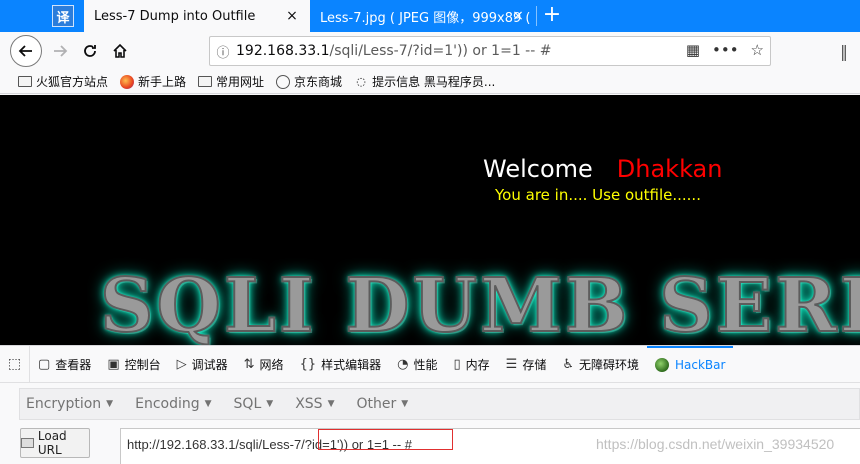 This screenshot has height=464, width=860. I want to click on menu-encryption: Encryption ▼, so click(69, 404).